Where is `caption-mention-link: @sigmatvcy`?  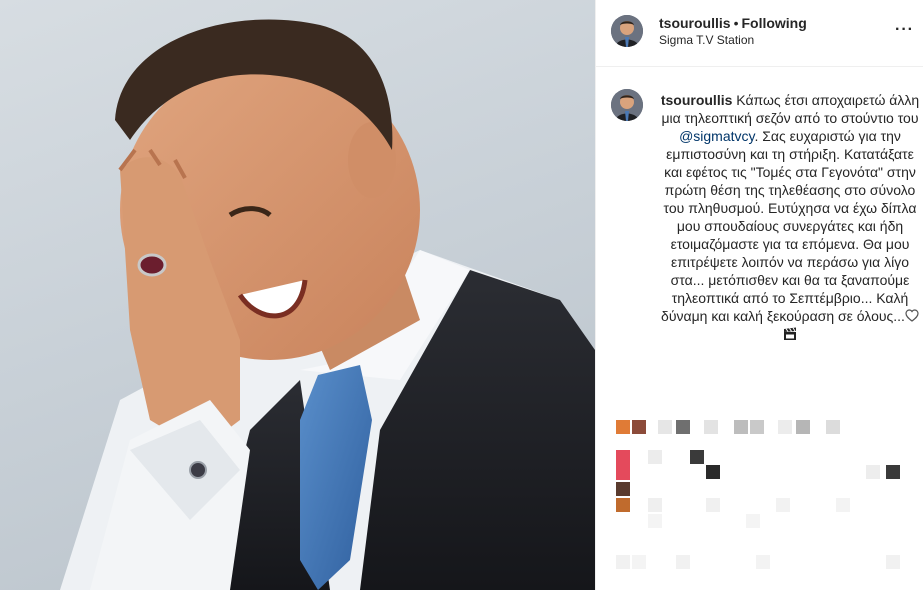 caption-mention-link: @sigmatvcy is located at coordinates (716, 136).